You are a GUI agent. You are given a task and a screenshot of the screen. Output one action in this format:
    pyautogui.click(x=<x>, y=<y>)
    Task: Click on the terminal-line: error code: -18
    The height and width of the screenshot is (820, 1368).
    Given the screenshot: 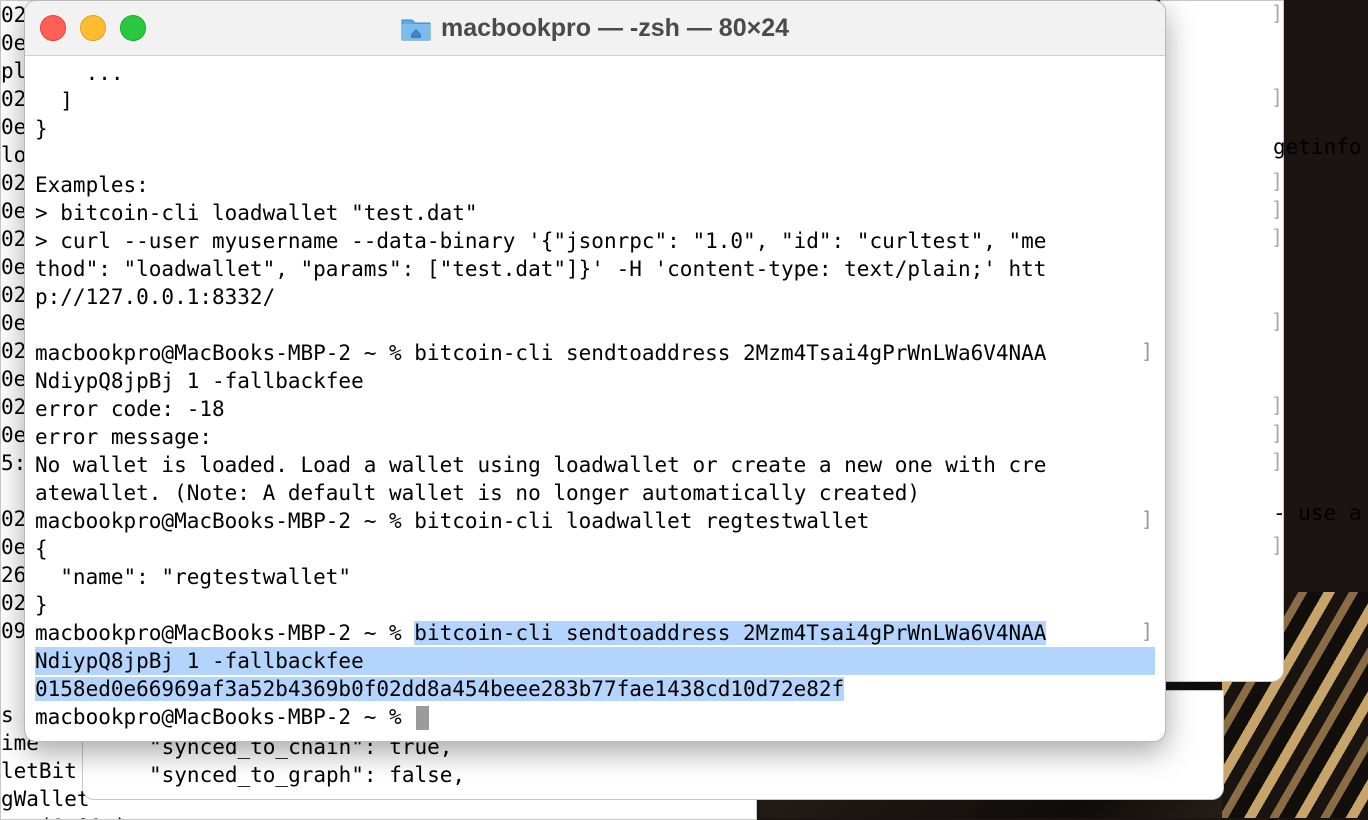 What is the action you would take?
    pyautogui.click(x=130, y=409)
    